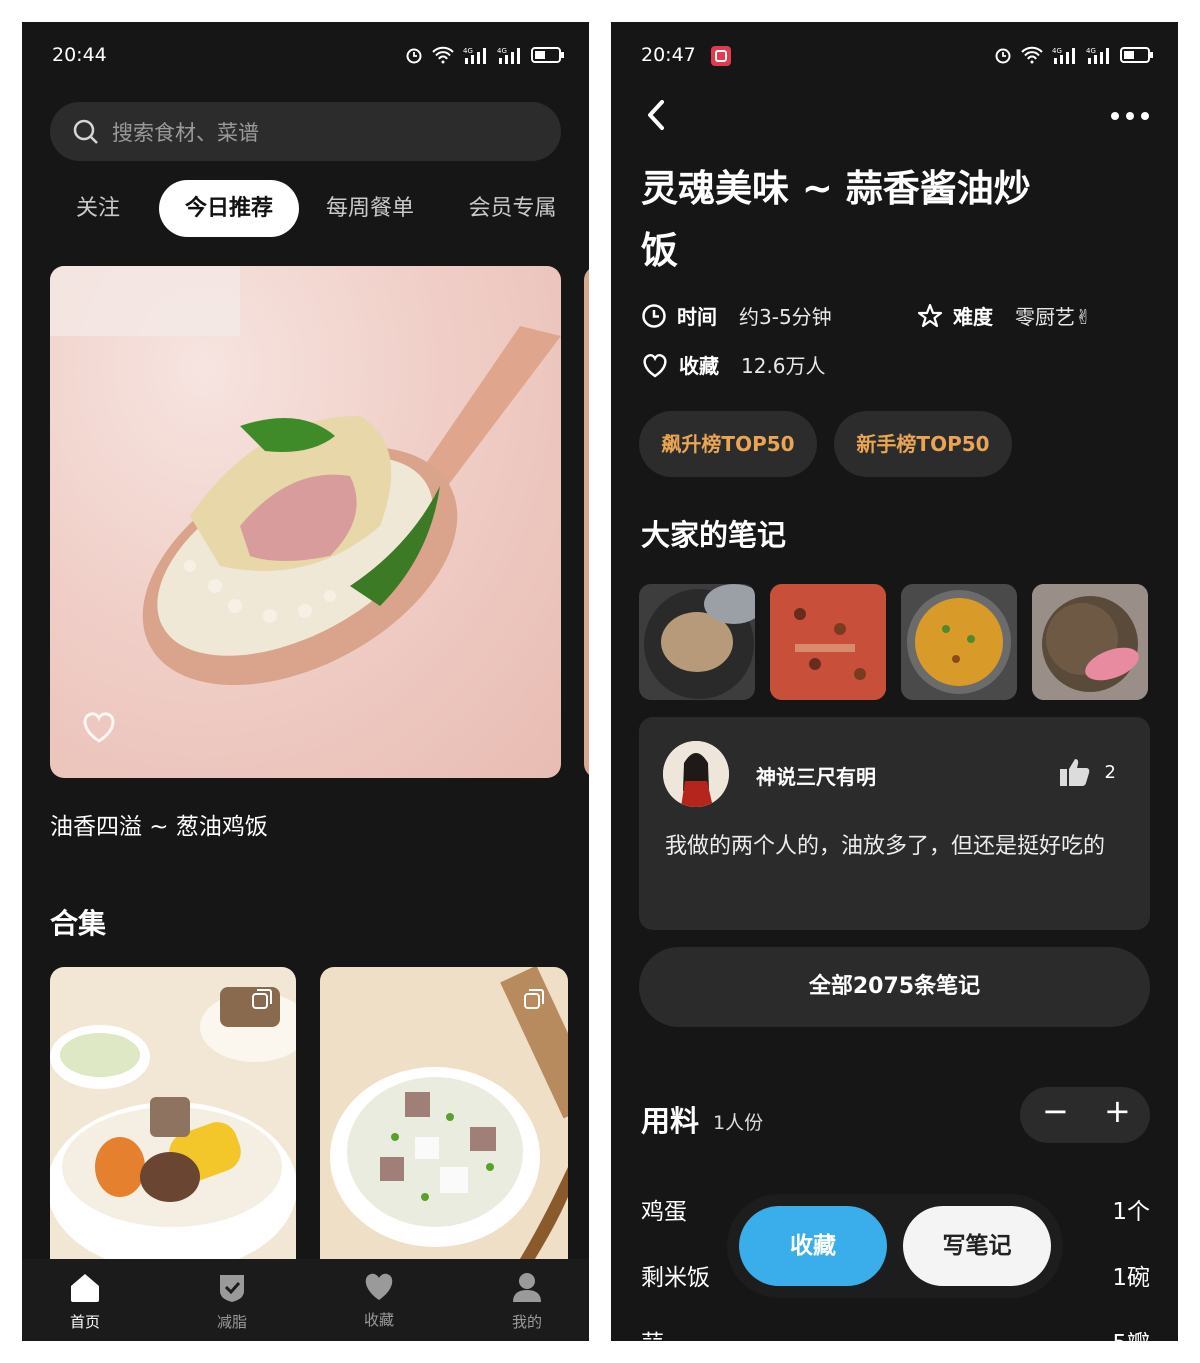 This screenshot has width=1200, height=1363. I want to click on ingredient-name: 剩米饭, so click(675, 1278).